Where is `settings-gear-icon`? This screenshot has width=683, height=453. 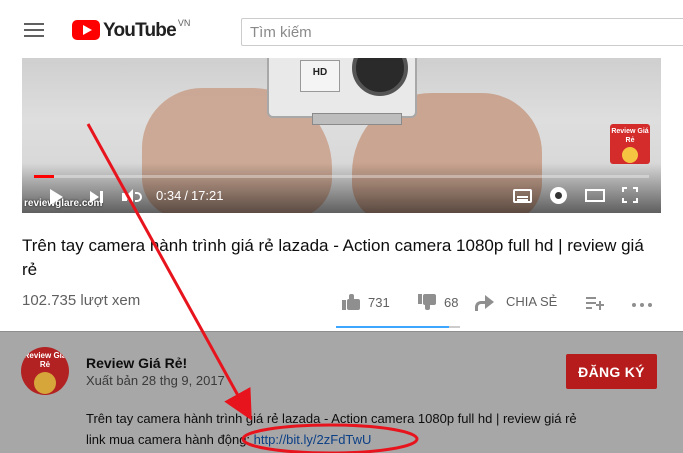
settings-gear-icon is located at coordinates (558, 195).